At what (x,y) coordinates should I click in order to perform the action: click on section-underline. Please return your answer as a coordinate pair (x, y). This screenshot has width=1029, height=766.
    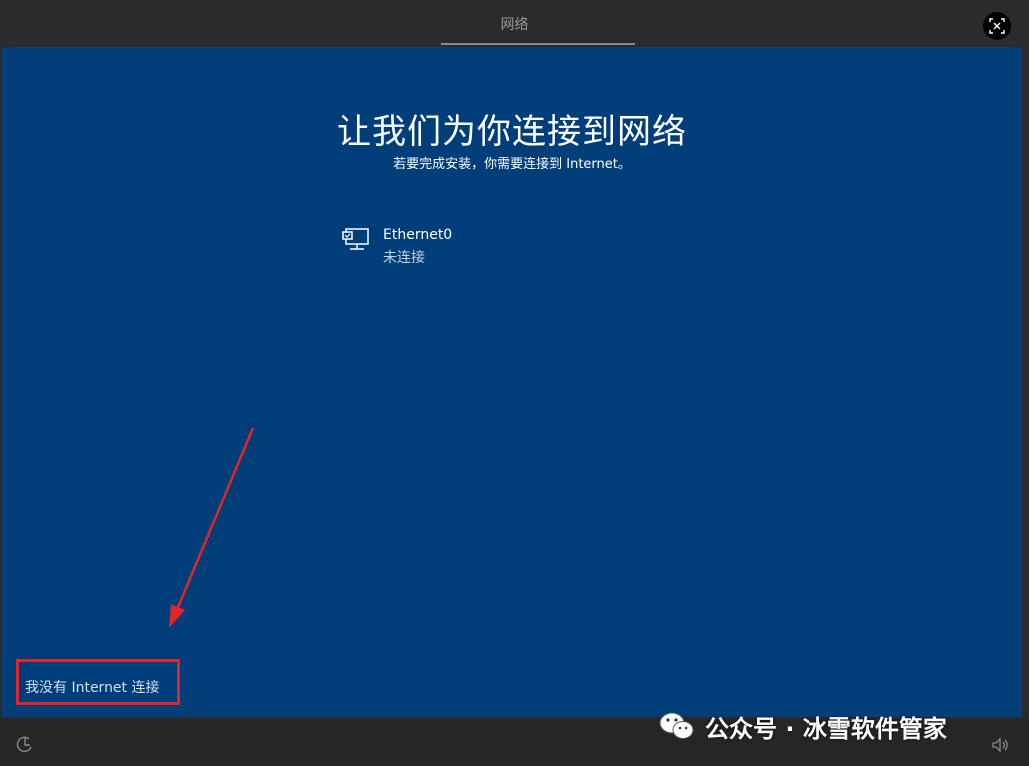
    Looking at the image, I should click on (538, 44).